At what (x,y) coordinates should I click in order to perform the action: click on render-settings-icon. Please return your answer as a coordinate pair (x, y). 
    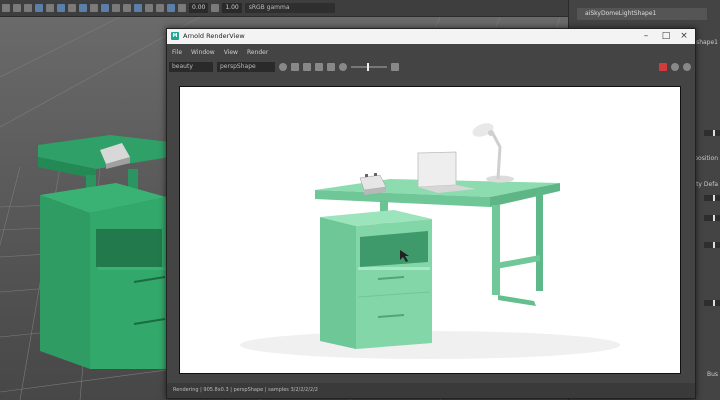
    Looking at the image, I should click on (687, 66).